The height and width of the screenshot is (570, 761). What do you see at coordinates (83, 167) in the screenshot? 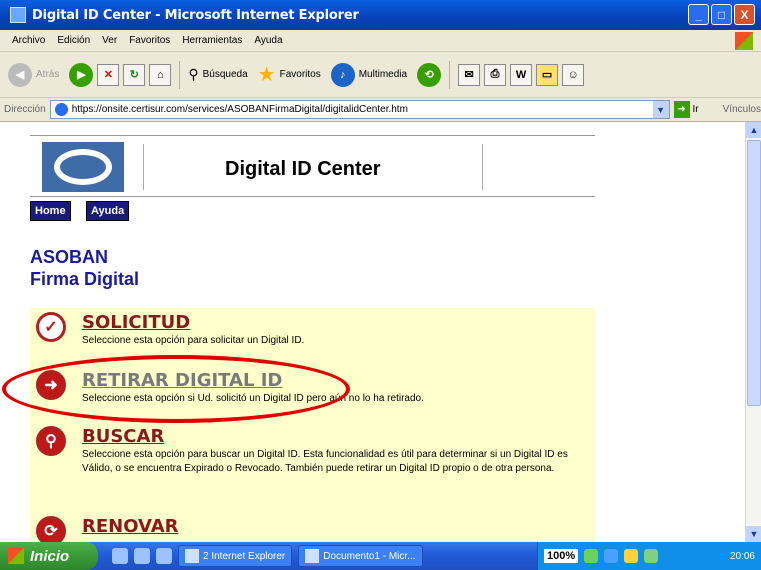
I see `company-logo` at bounding box center [83, 167].